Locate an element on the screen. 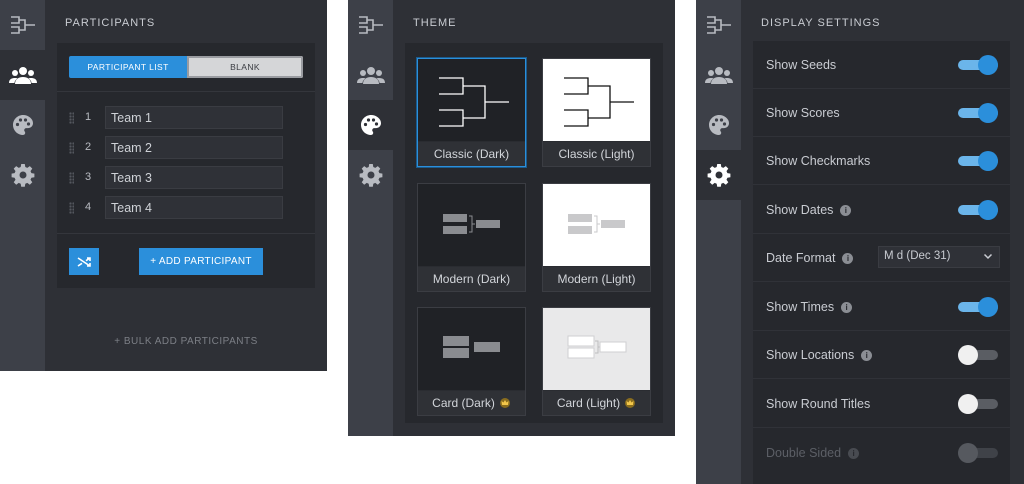 The image size is (1024, 484). double-sided-toggle is located at coordinates (978, 453).